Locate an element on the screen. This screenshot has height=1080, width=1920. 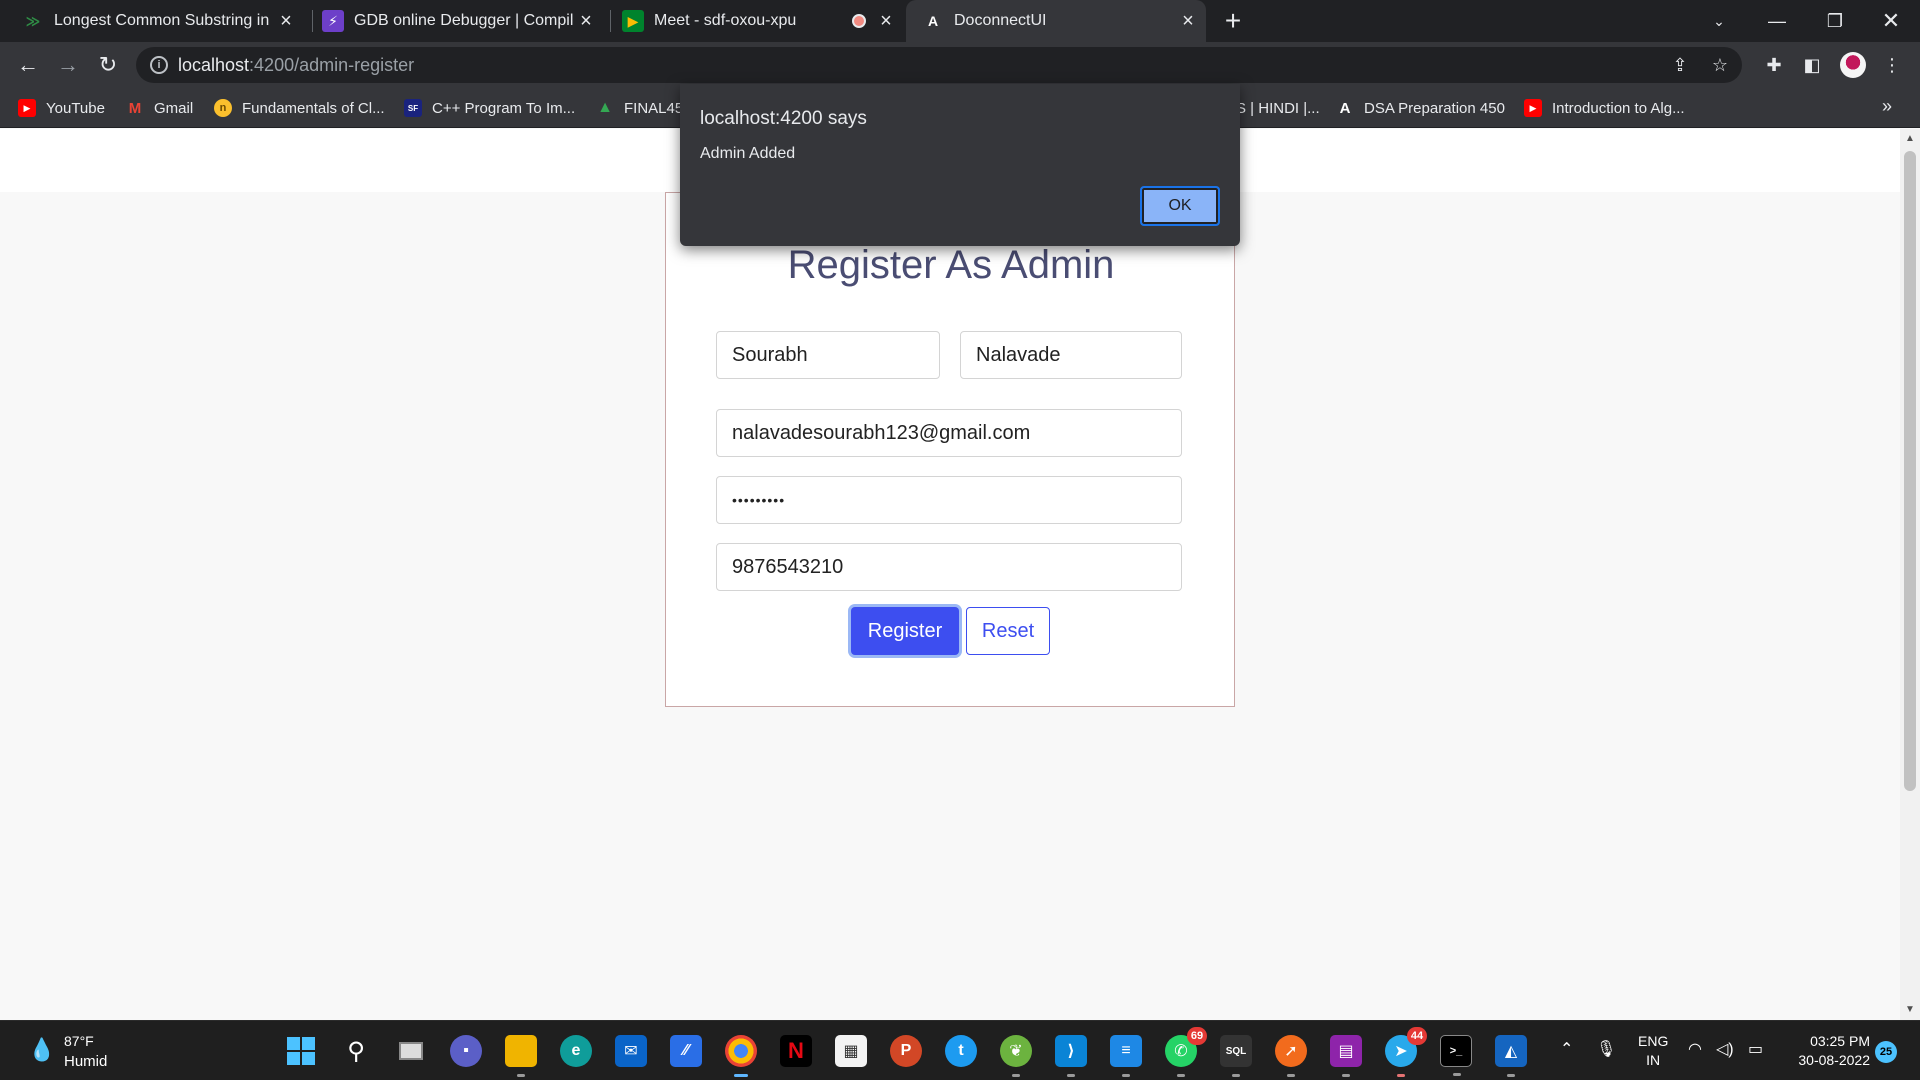
postman-icon: ➚ is located at coordinates (1291, 1056).